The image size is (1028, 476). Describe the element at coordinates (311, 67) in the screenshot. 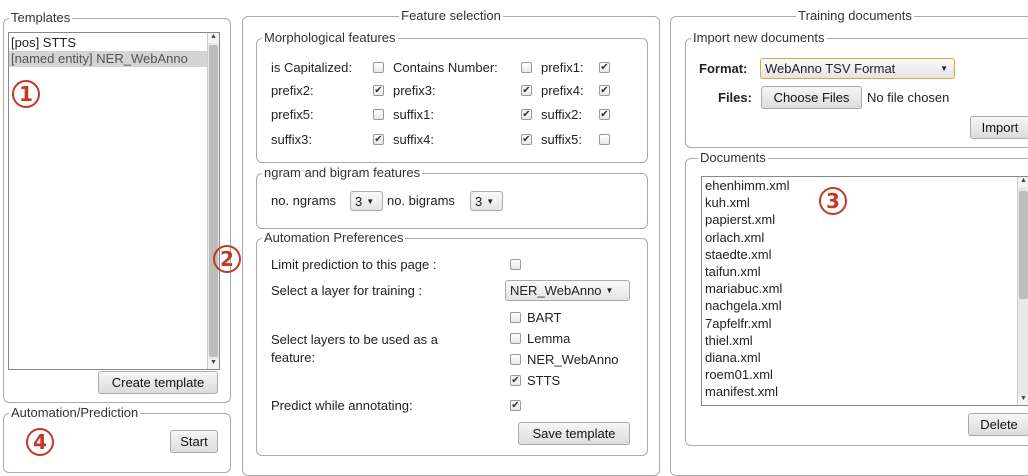

I see `is-capitalized-label: is Capitalized:` at that location.